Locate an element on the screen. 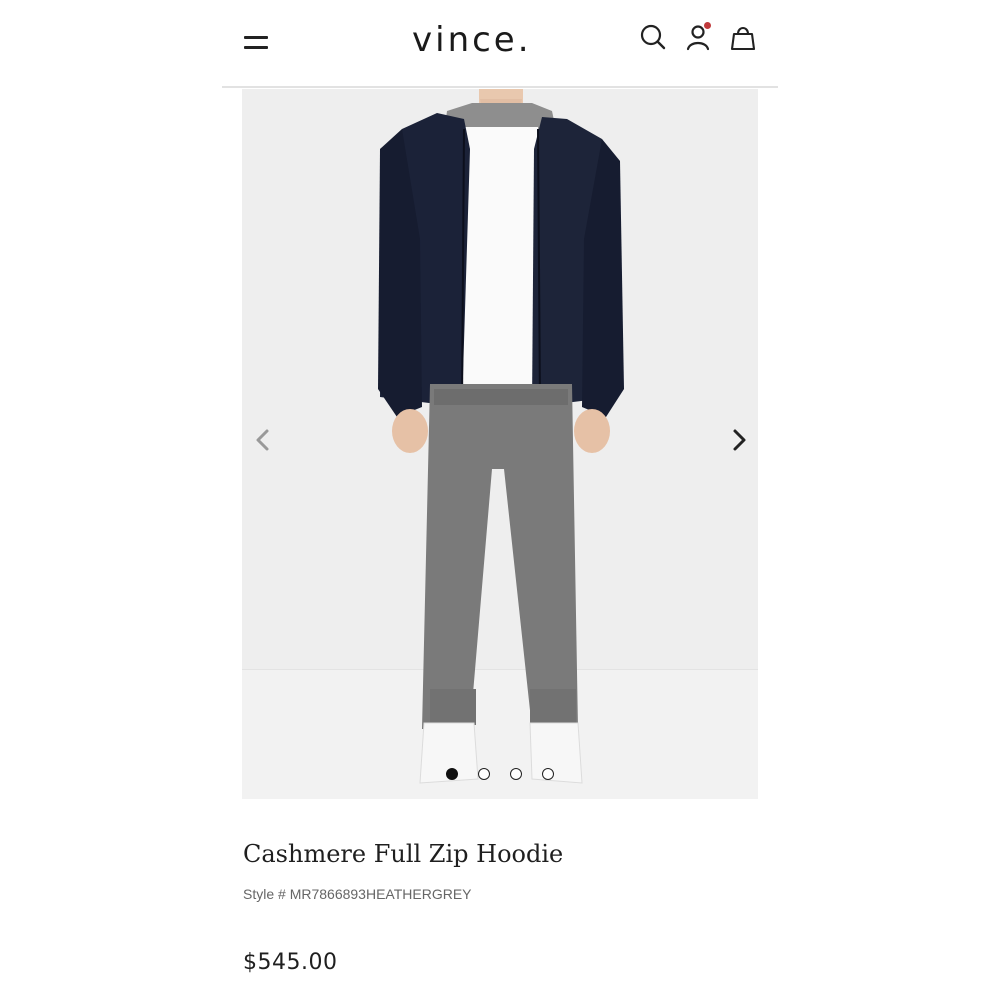 This screenshot has height=1000, width=1000. site-header: vince. is located at coordinates (500, 44).